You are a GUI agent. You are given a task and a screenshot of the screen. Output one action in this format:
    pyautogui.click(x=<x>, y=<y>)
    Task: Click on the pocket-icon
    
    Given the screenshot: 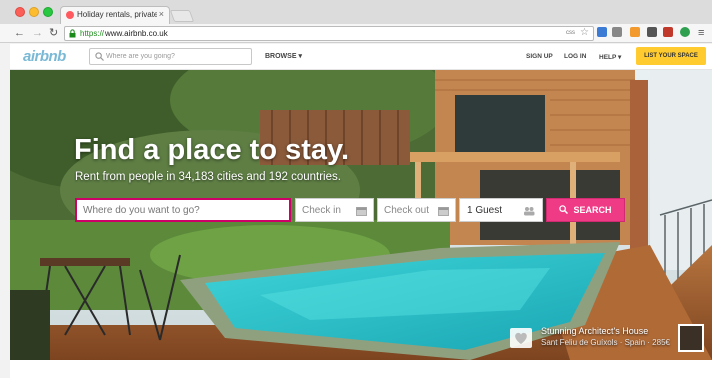 What is the action you would take?
    pyautogui.click(x=668, y=32)
    